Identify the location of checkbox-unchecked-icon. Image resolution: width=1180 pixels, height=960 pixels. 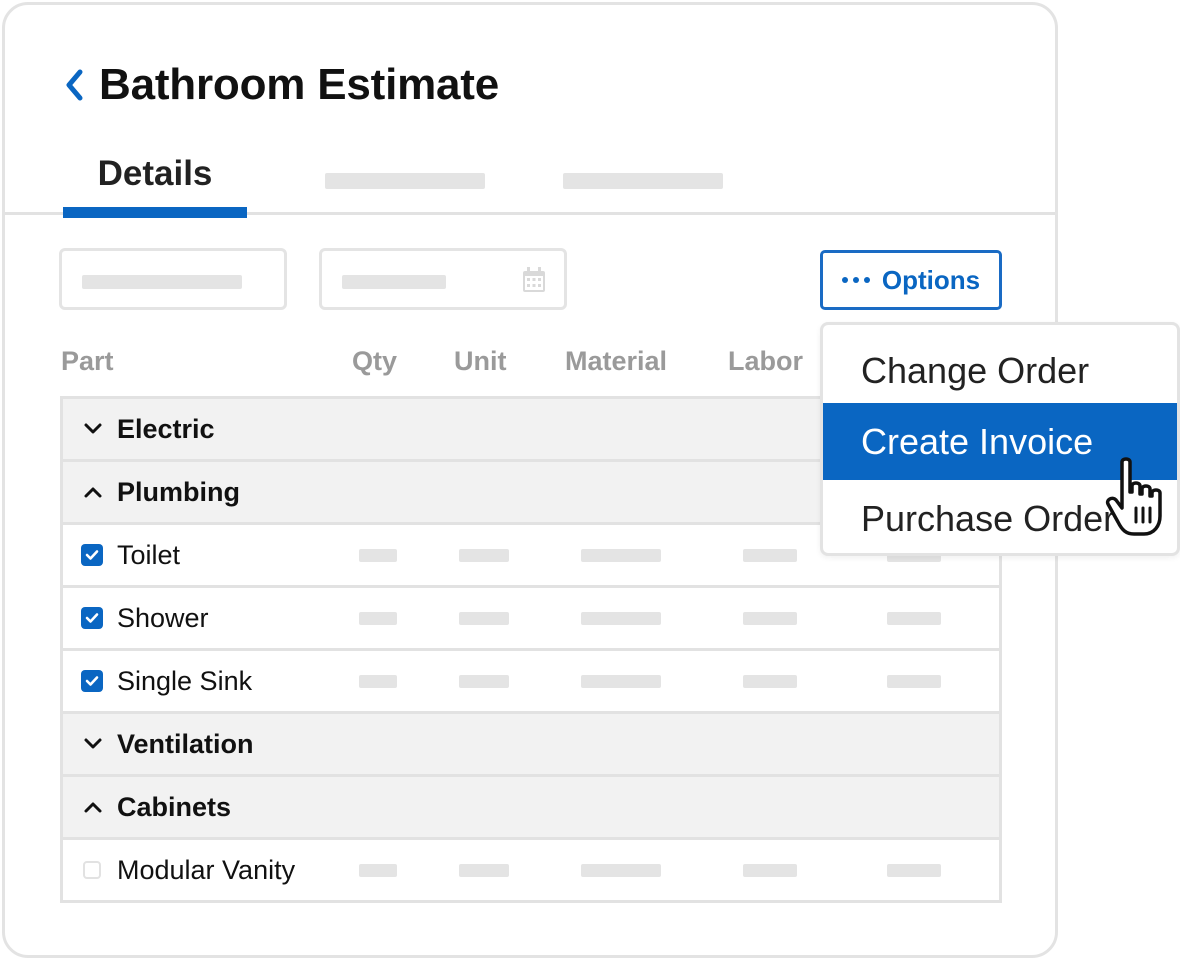
(92, 870).